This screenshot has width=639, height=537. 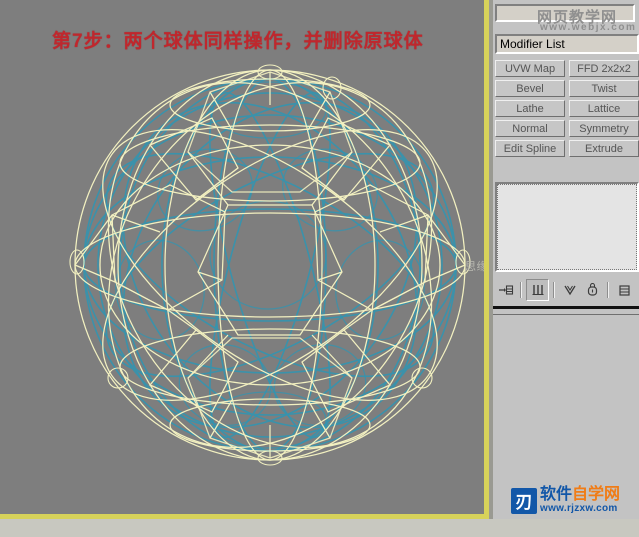 I want to click on footer-strip, so click(x=319, y=528).